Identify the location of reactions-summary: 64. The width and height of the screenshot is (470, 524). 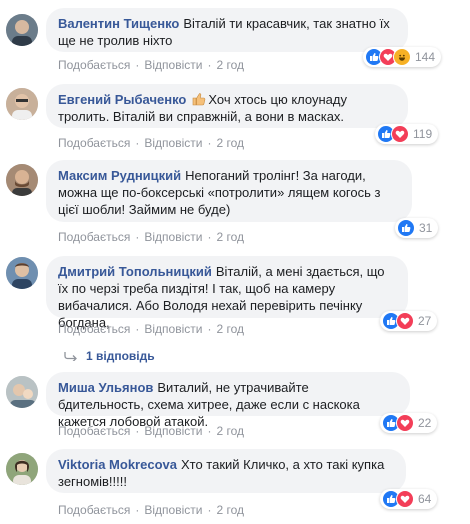
(409, 499).